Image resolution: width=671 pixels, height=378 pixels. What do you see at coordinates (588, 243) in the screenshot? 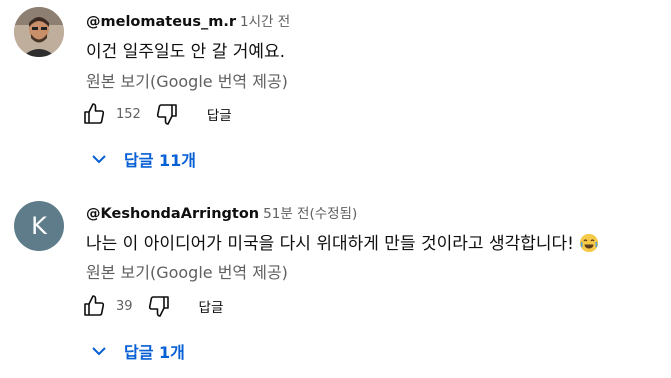
I see `laughing-with-tears-emoji-icon` at bounding box center [588, 243].